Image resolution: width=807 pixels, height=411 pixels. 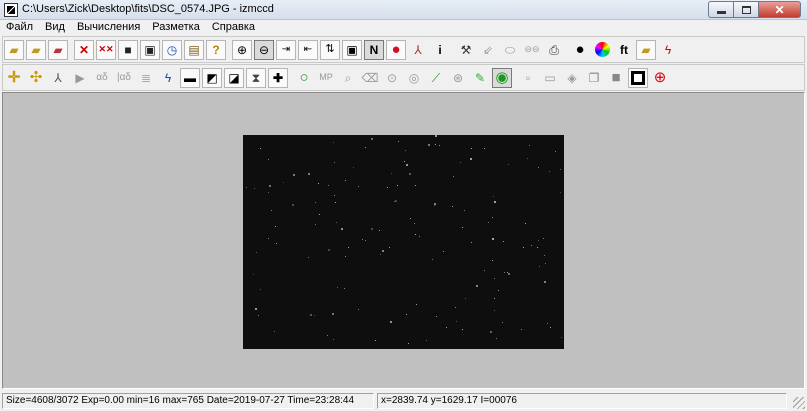 What do you see at coordinates (396, 49) in the screenshot?
I see `globe-button: ●` at bounding box center [396, 49].